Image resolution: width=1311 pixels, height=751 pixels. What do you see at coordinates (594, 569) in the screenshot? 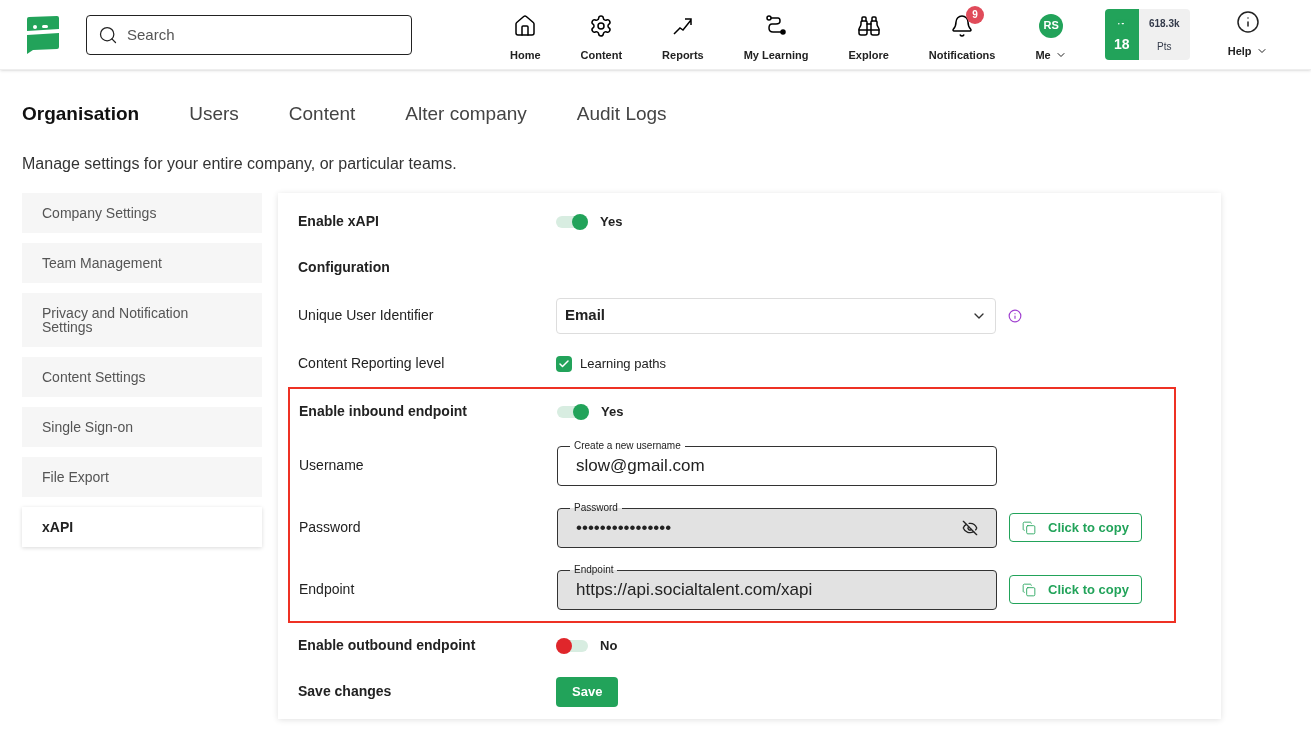
I see `field-label: Endpoint` at bounding box center [594, 569].